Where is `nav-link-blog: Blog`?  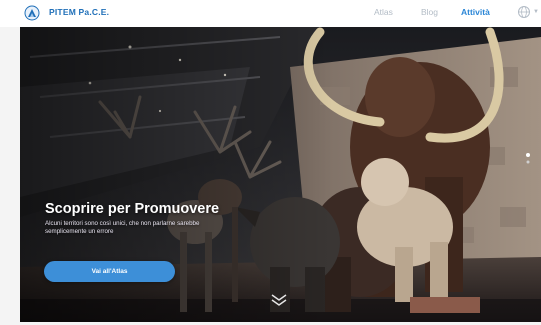
nav-link-blog: Blog is located at coordinates (429, 12).